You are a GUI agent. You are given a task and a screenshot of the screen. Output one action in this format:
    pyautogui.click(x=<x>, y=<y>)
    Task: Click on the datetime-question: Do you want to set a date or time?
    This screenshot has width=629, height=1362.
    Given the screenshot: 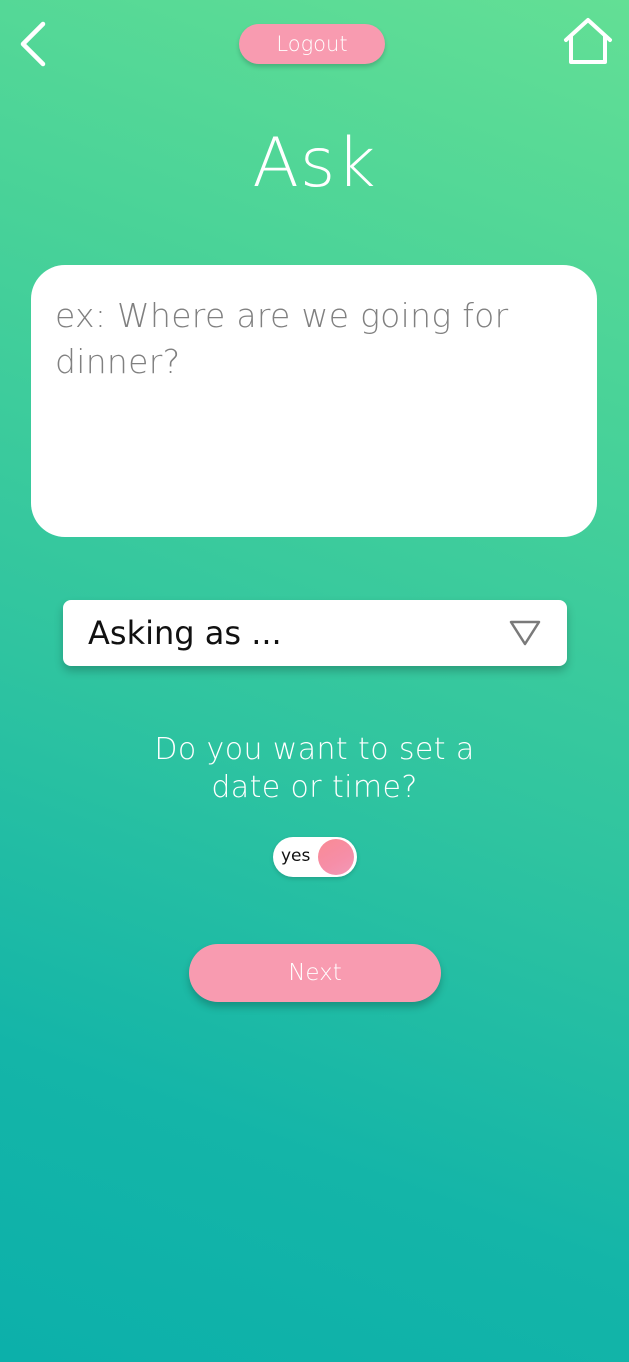 What is the action you would take?
    pyautogui.click(x=314, y=769)
    